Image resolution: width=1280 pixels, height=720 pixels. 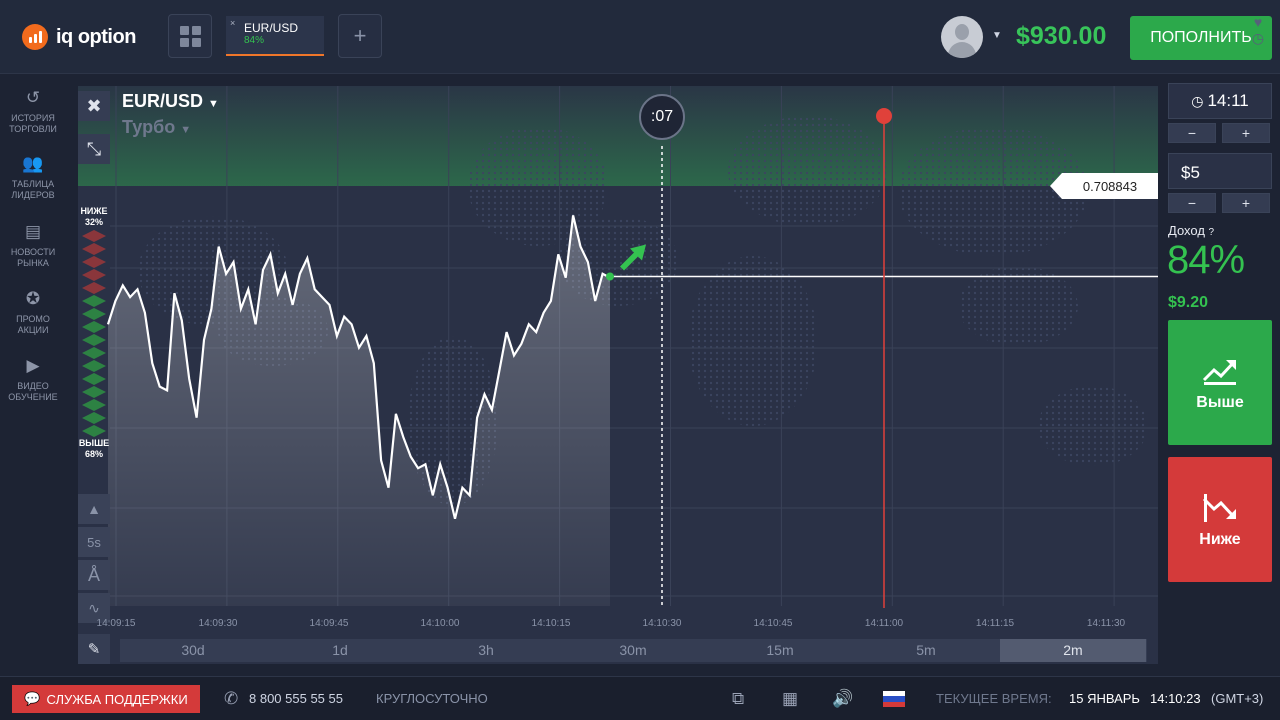 What do you see at coordinates (218, 623) in the screenshot?
I see `x-tick: 14:09:30` at bounding box center [218, 623].